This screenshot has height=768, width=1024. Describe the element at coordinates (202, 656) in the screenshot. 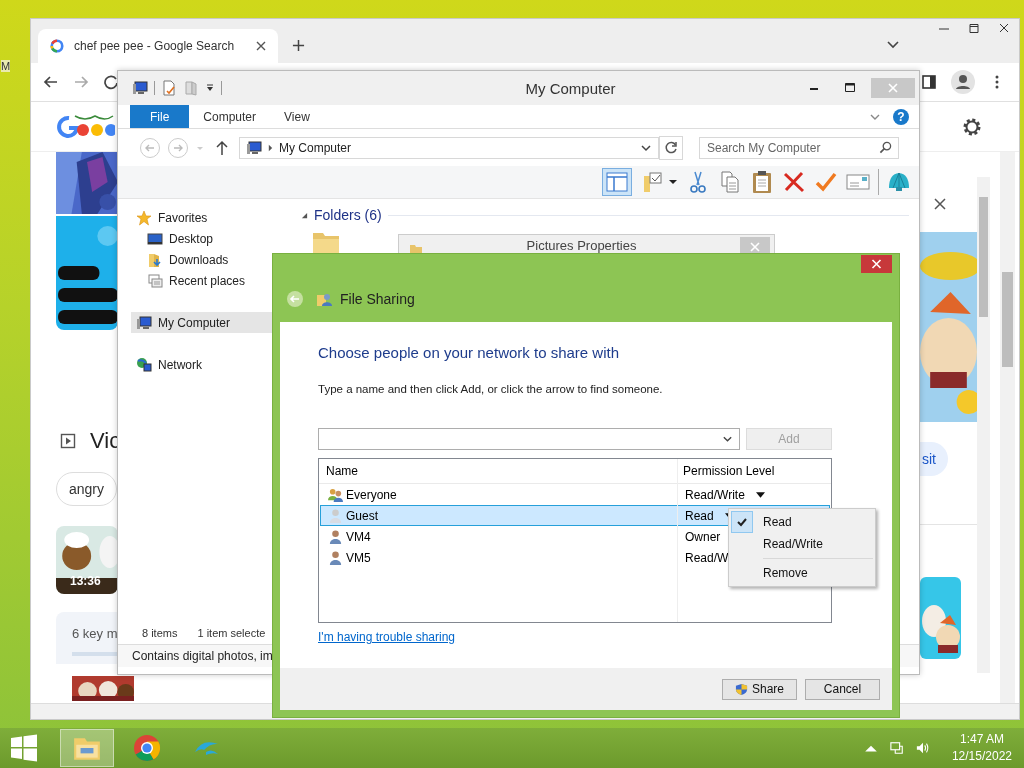

I see `details-text: Contains digital photos, im` at that location.